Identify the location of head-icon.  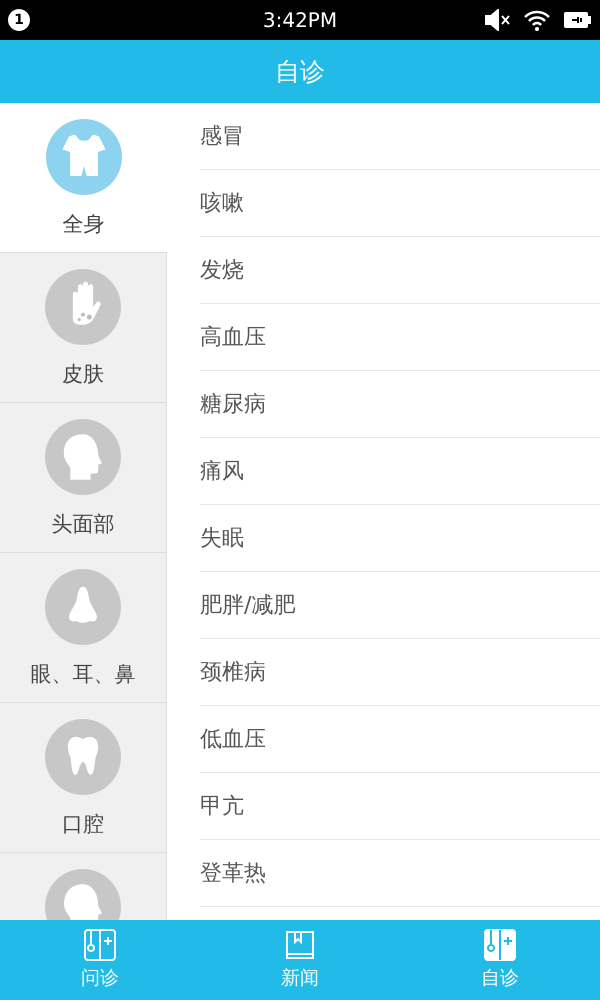
(83, 457).